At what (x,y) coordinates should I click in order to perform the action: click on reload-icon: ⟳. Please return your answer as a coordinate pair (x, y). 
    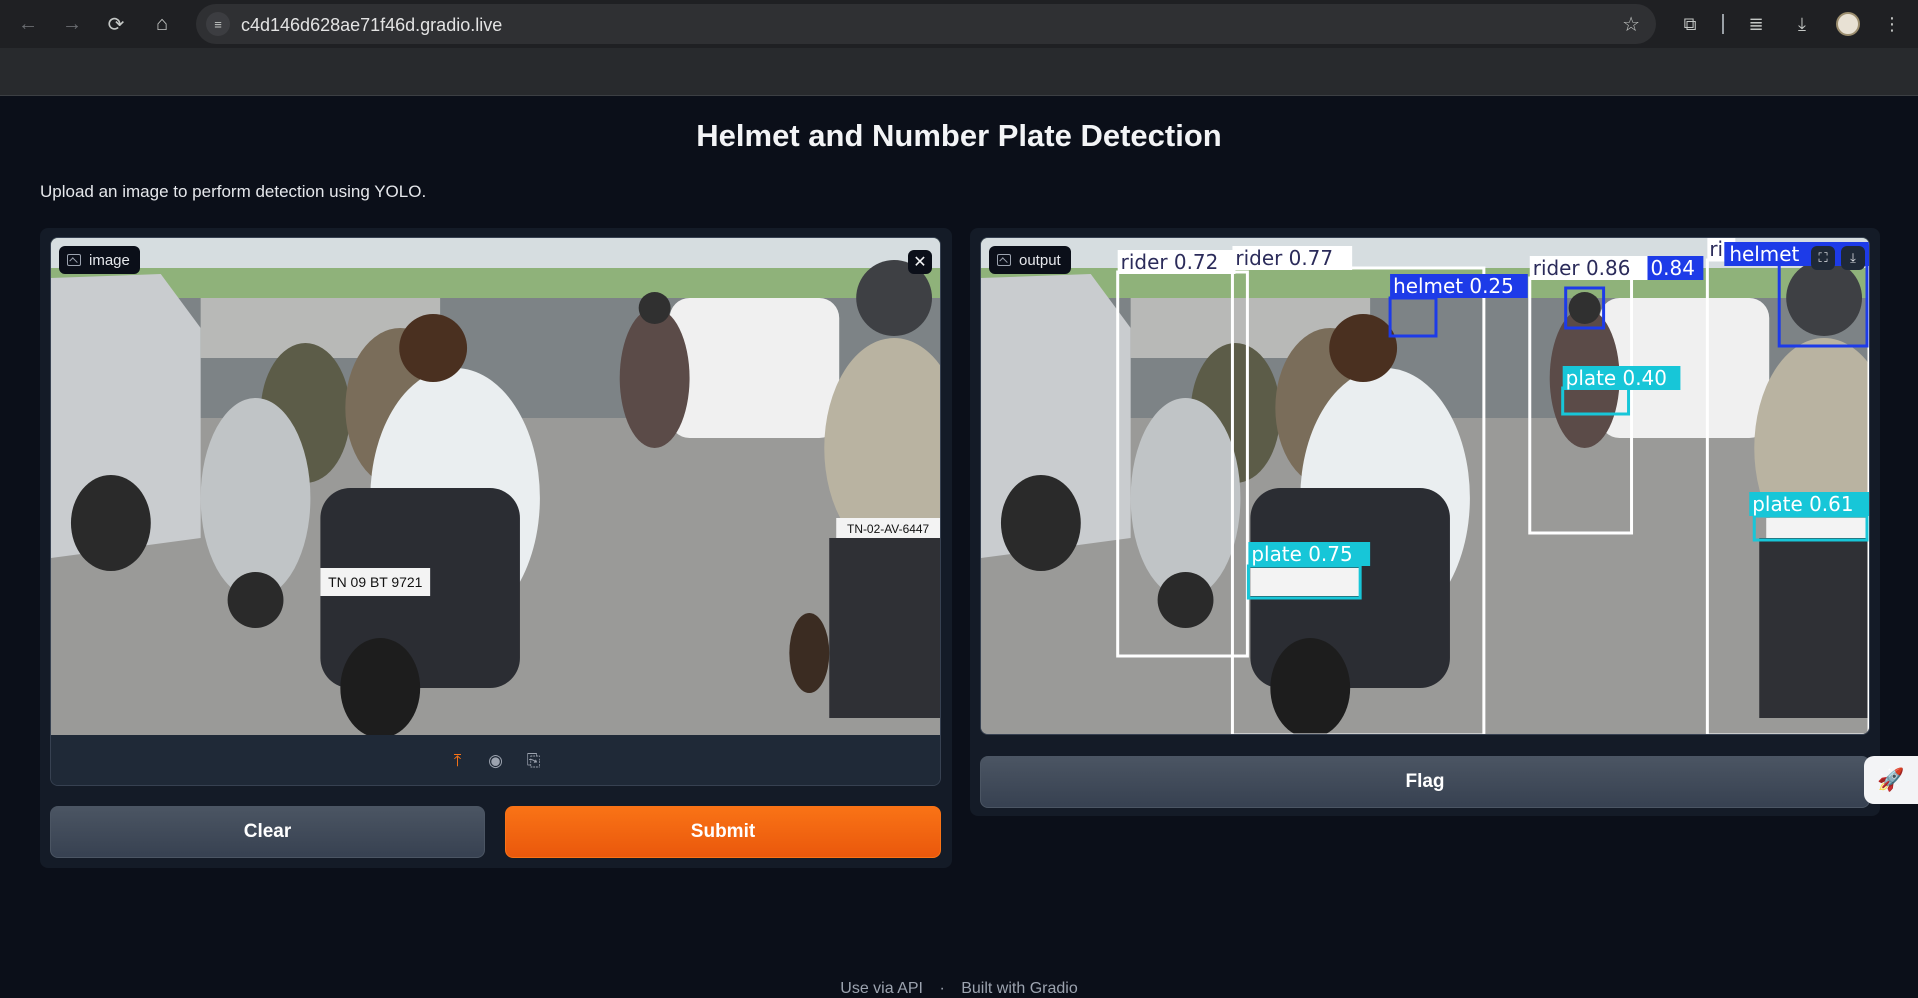
    Looking at the image, I should click on (116, 24).